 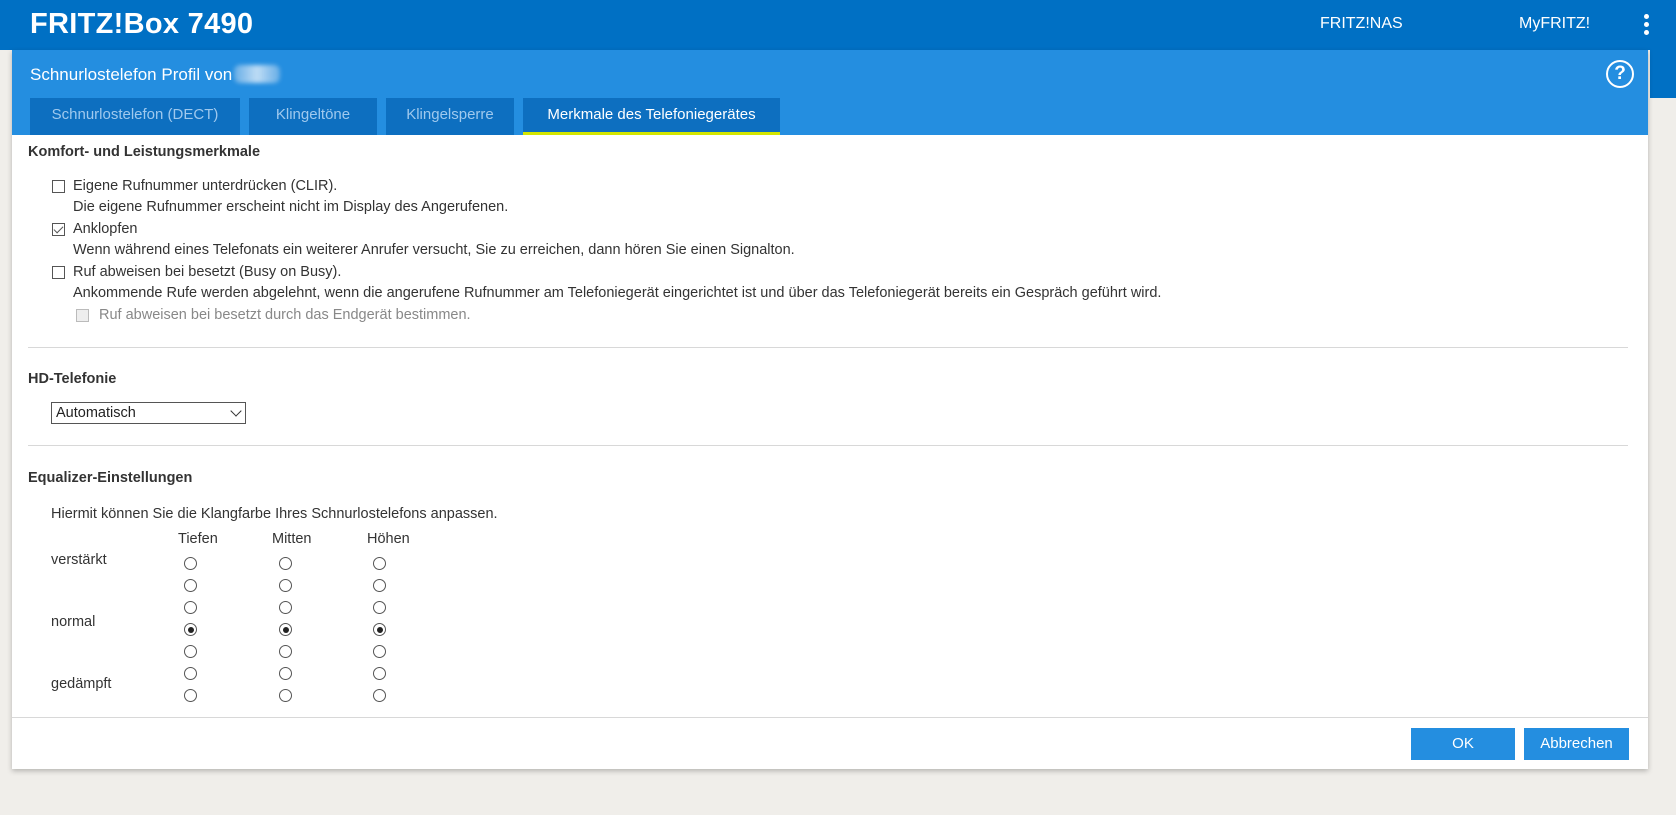 I want to click on brand-logo: FRITZ!Box 7490, so click(x=142, y=24).